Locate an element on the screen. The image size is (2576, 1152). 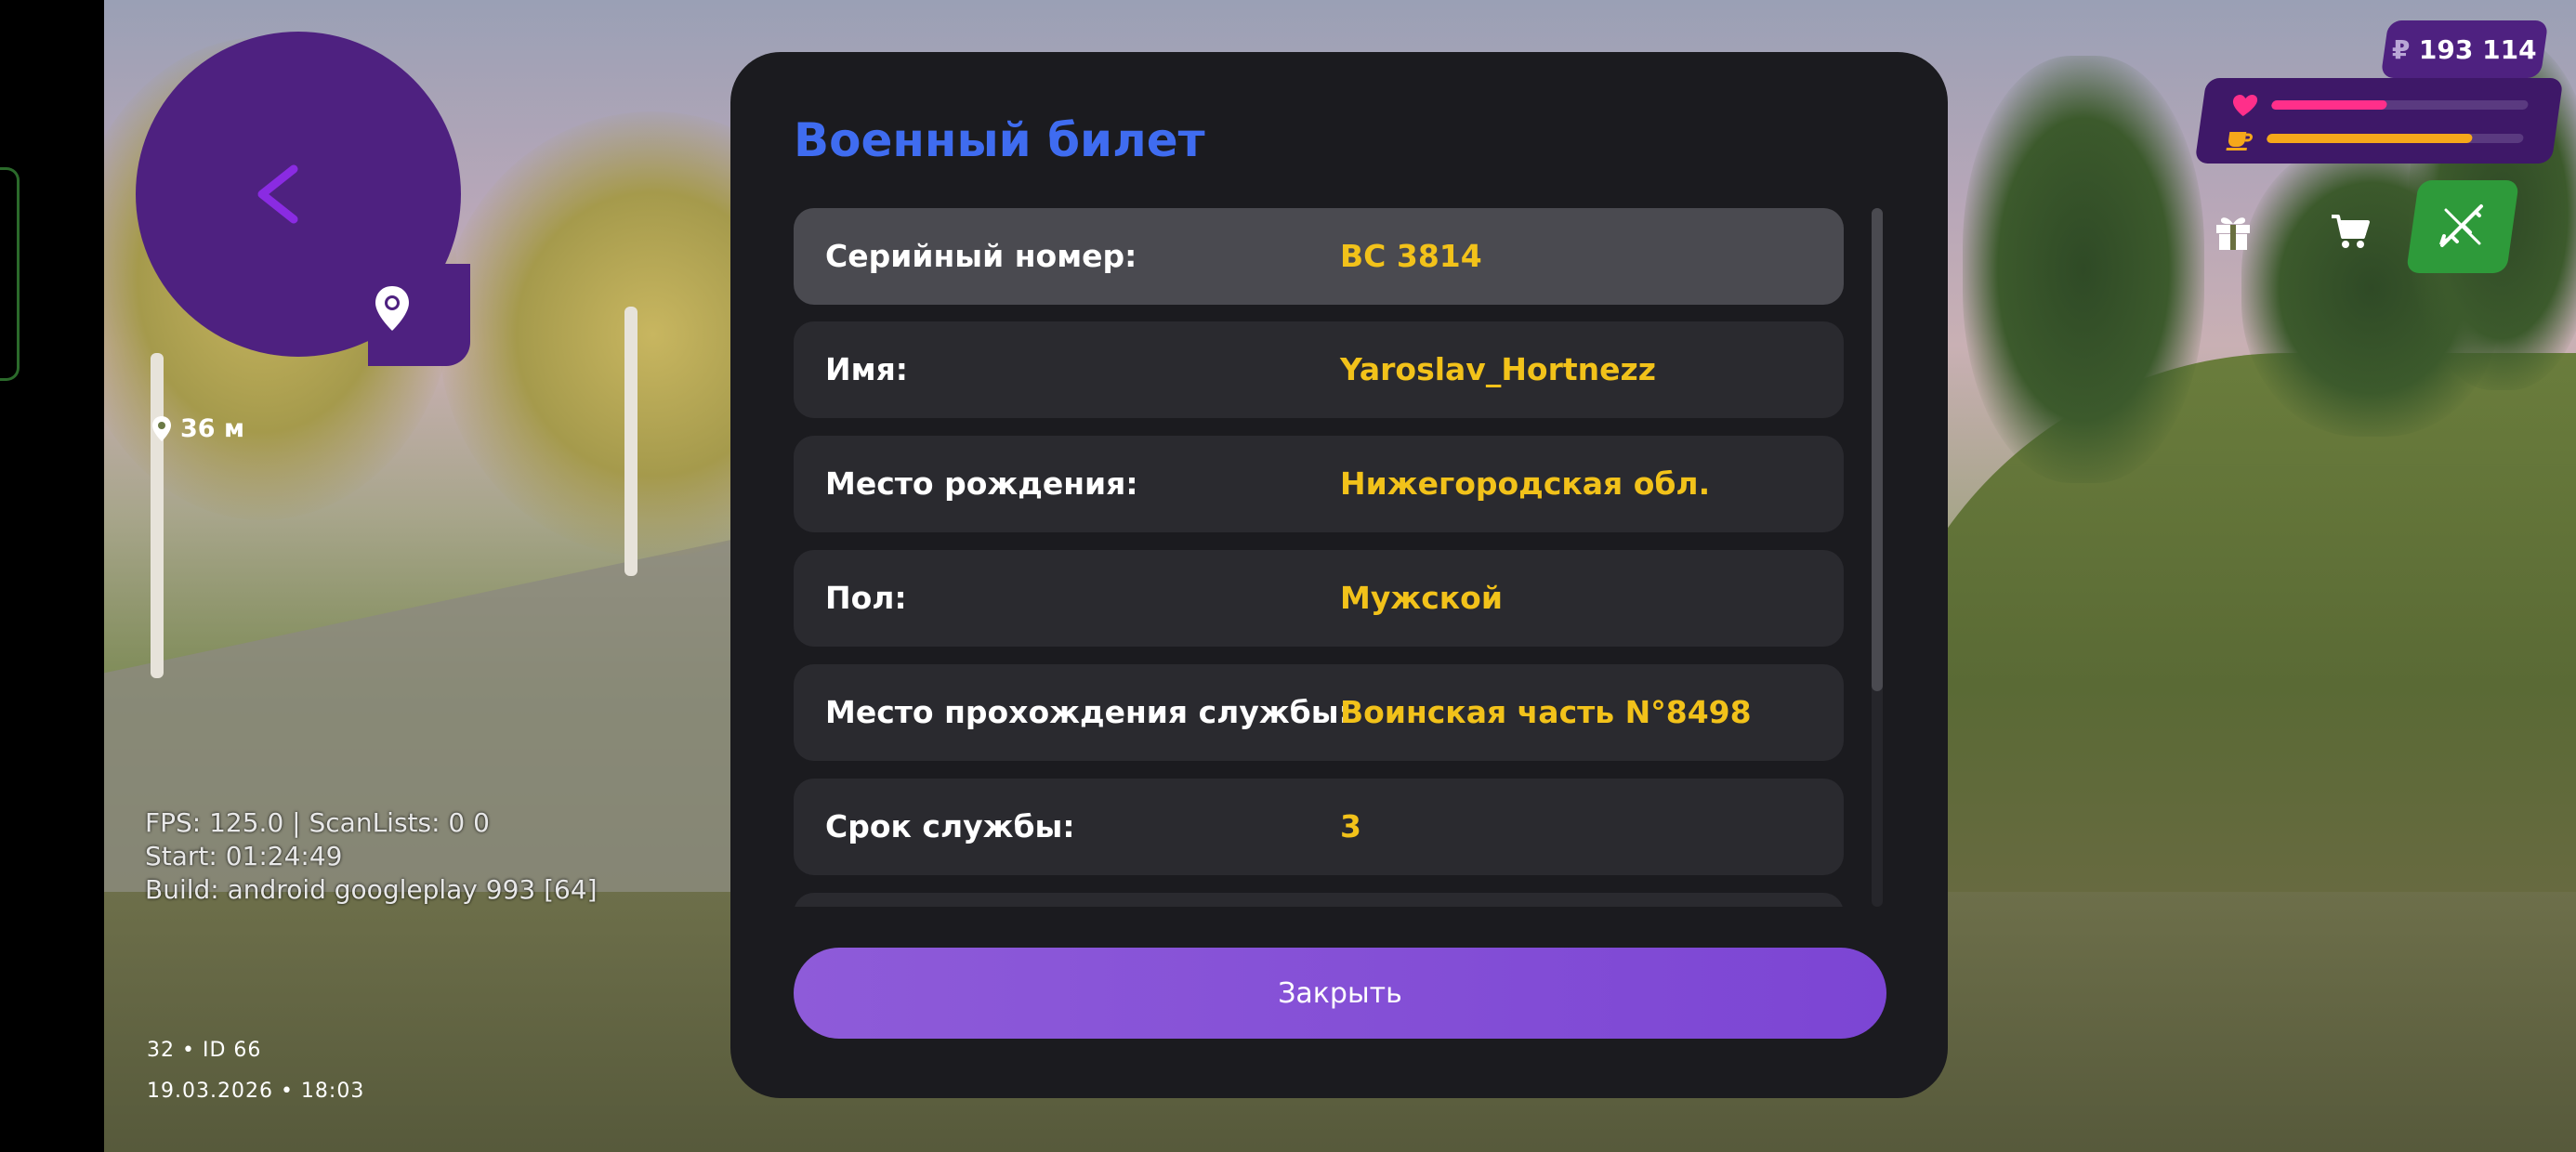
row-label: Место прохождения службы: is located at coordinates (1088, 712).